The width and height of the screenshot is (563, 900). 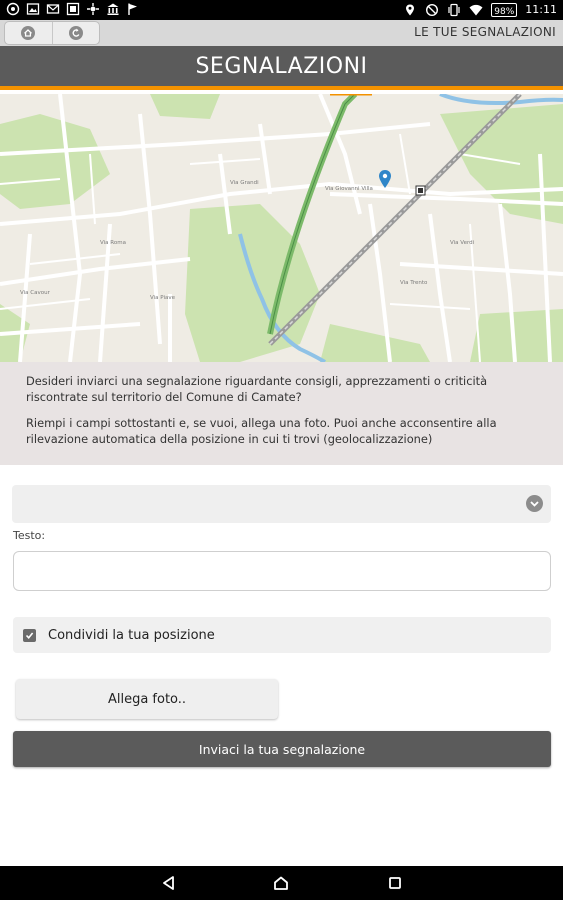 I want to click on back-icon, so click(x=169, y=883).